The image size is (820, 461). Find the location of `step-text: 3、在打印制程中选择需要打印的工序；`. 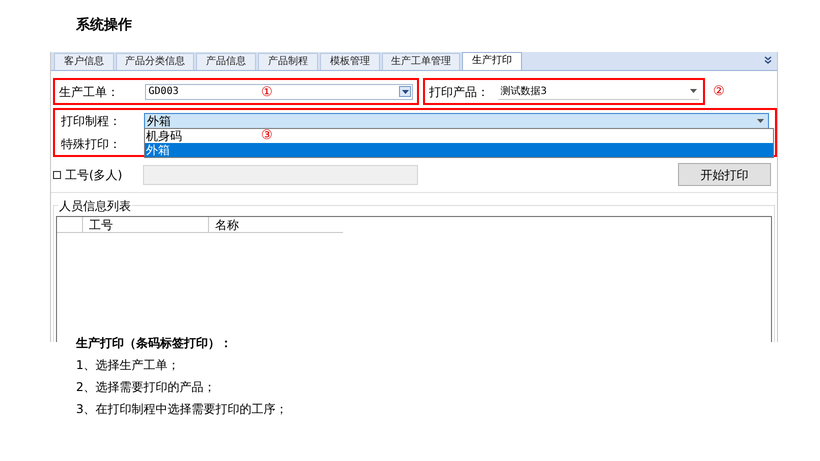

step-text: 3、在打印制程中选择需要打印的工序； is located at coordinates (182, 409).